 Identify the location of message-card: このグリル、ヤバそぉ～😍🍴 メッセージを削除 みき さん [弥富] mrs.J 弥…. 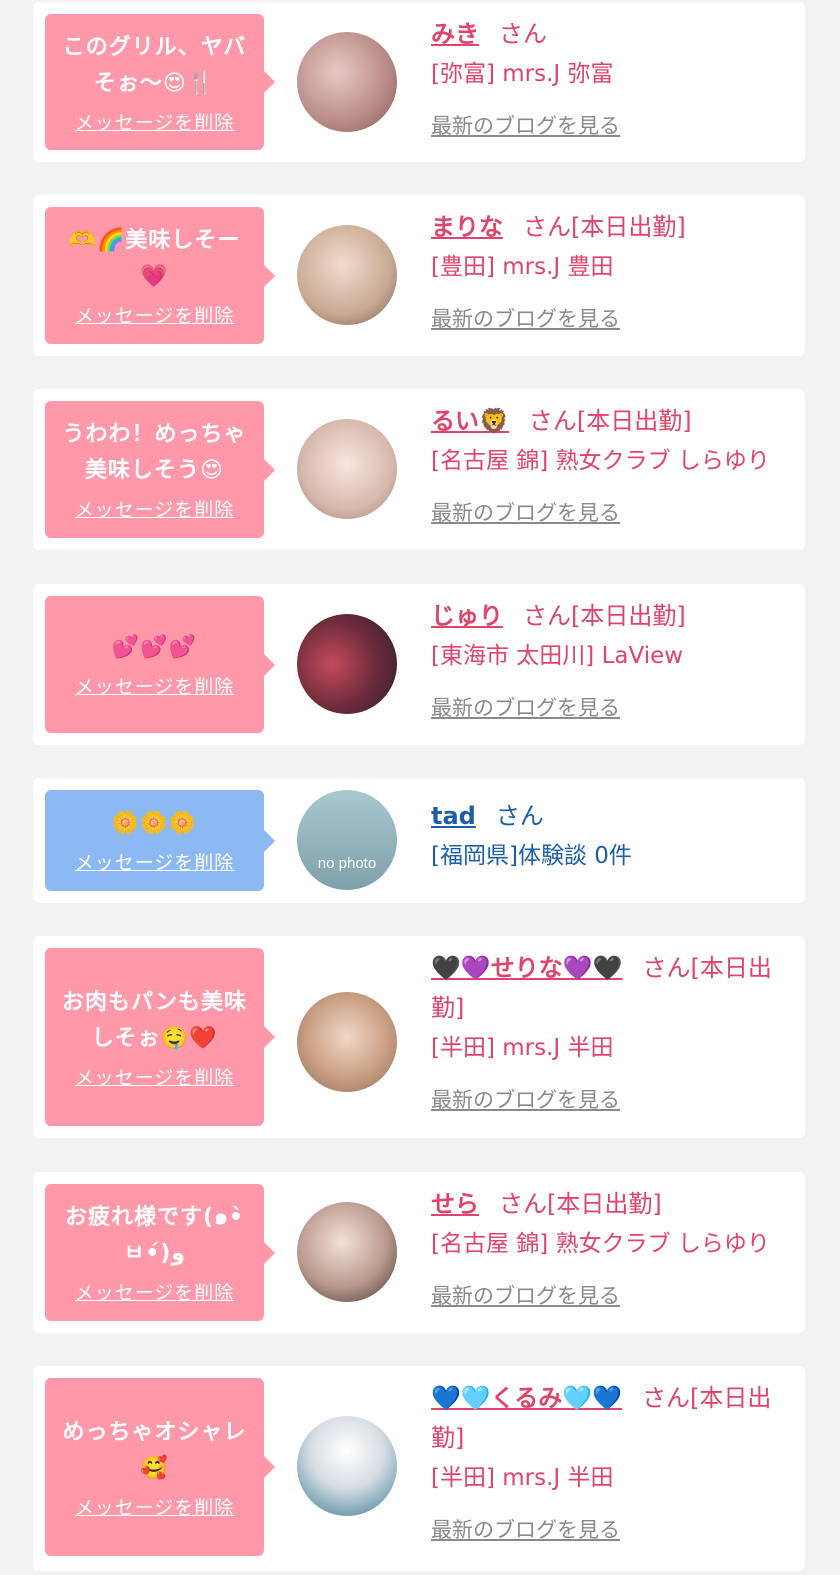
(419, 82).